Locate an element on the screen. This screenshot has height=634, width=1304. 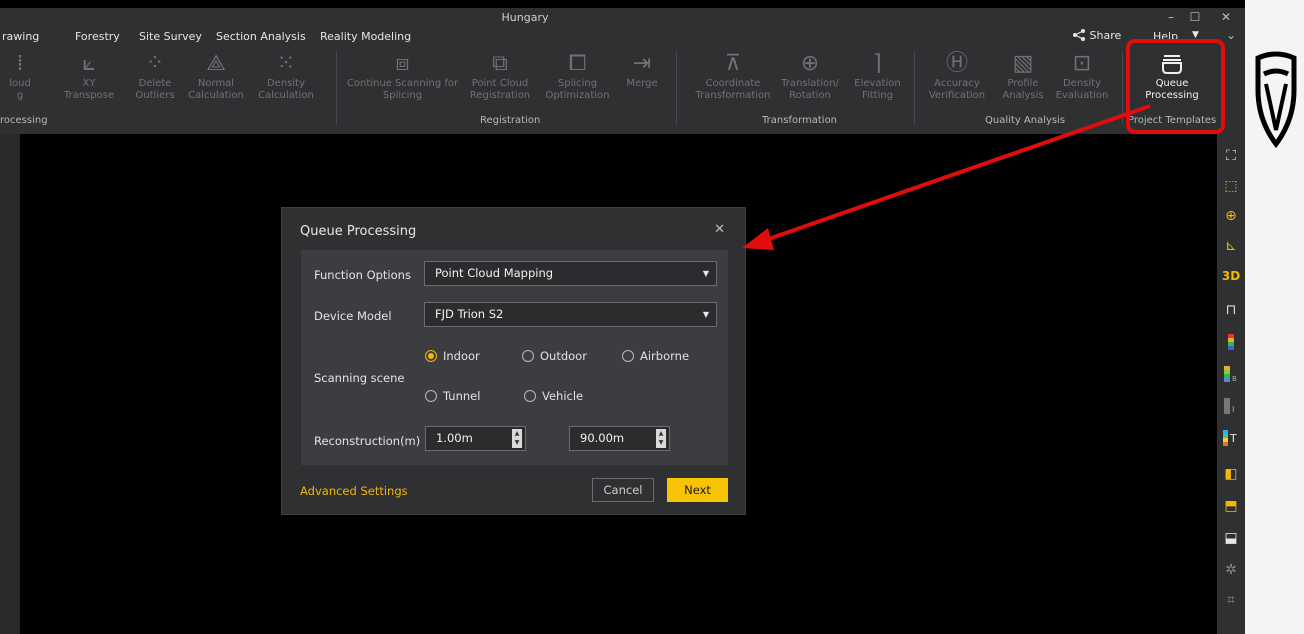
crop-icon: ⌗ is located at coordinates (1231, 600).